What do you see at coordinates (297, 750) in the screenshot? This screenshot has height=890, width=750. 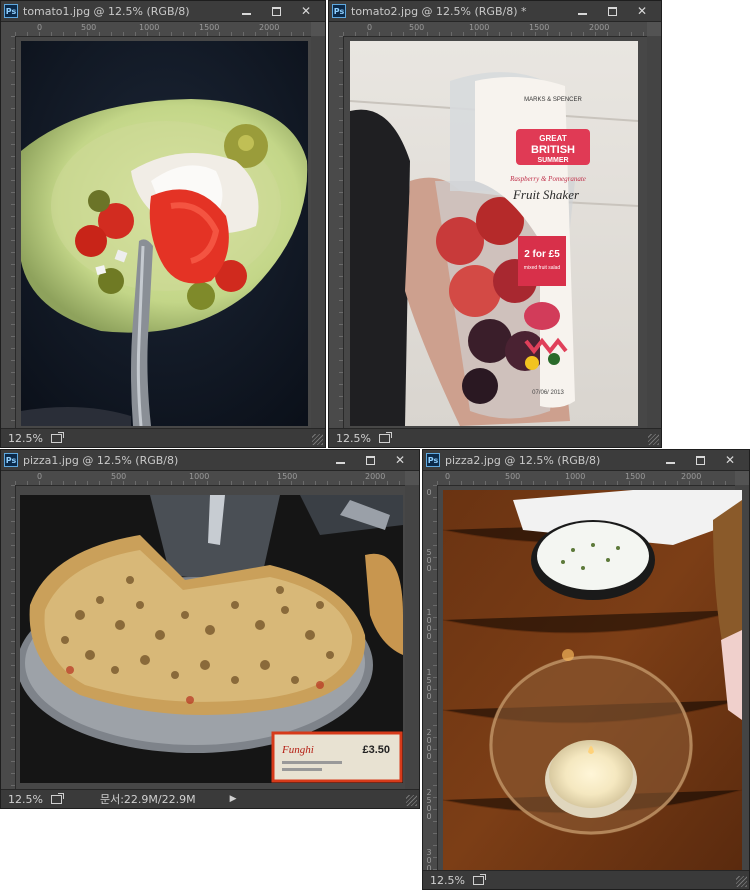 I see `price-tag-name: Funghi` at bounding box center [297, 750].